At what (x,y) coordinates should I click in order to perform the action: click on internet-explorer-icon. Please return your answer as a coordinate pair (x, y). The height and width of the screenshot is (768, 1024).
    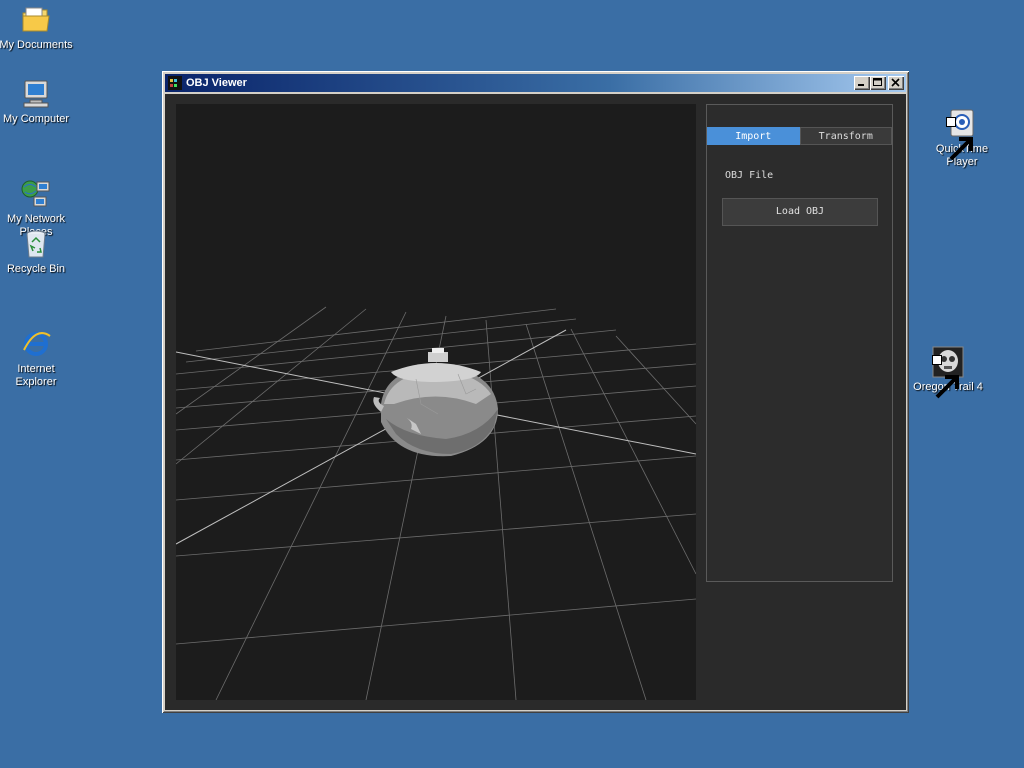
    Looking at the image, I should click on (36, 335).